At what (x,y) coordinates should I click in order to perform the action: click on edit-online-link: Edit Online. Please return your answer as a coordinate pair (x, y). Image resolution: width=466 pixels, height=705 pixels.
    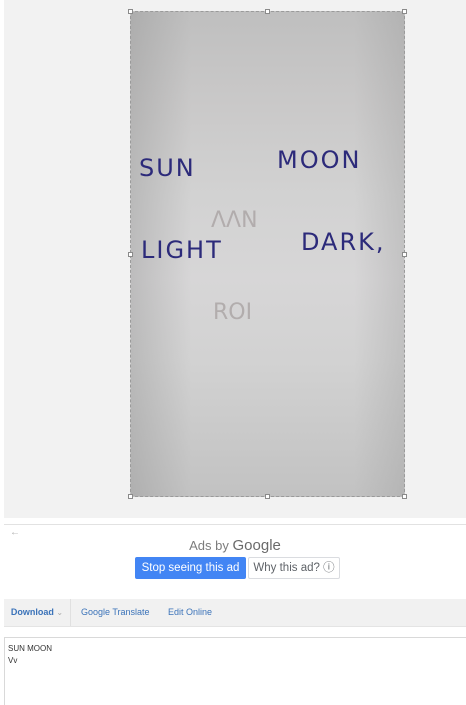
    Looking at the image, I should click on (190, 612).